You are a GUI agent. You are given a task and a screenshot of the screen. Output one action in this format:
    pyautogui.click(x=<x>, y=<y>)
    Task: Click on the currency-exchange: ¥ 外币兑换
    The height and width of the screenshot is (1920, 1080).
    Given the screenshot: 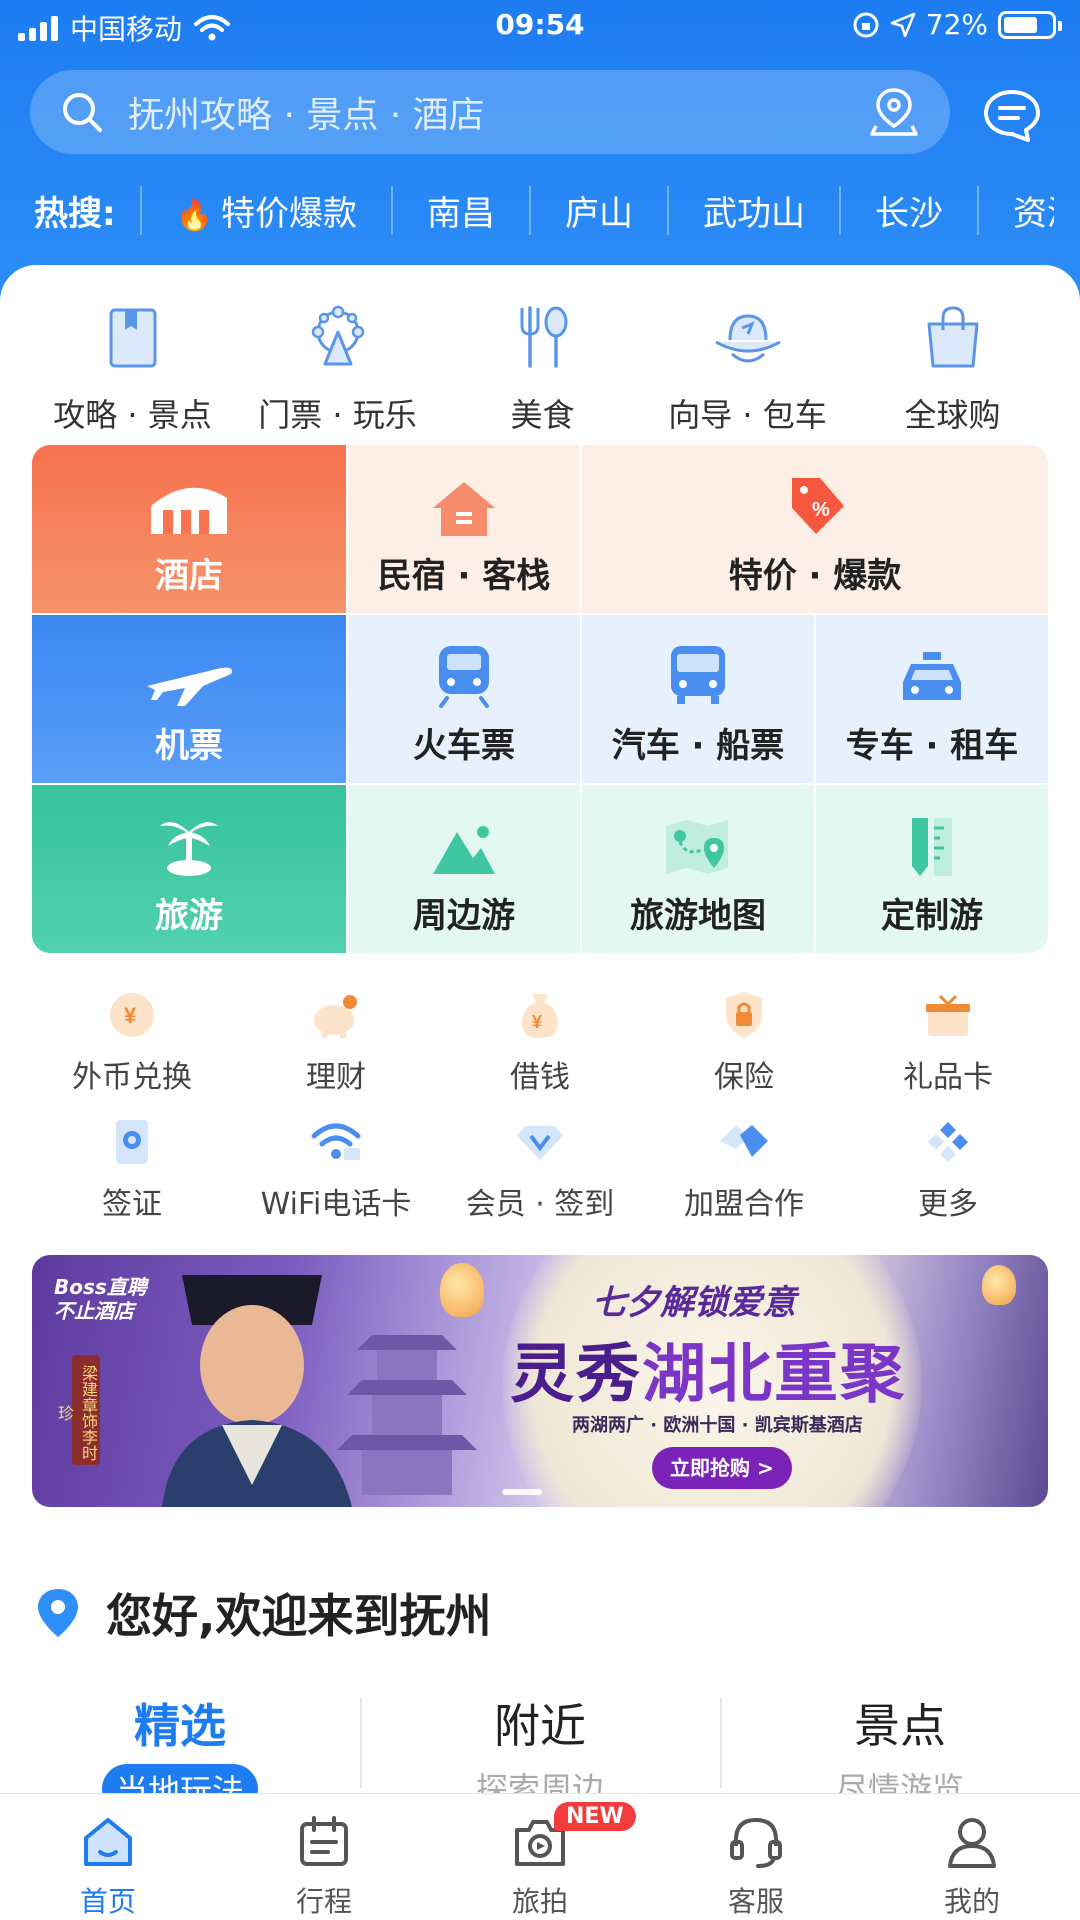 What is the action you would take?
    pyautogui.click(x=132, y=1043)
    